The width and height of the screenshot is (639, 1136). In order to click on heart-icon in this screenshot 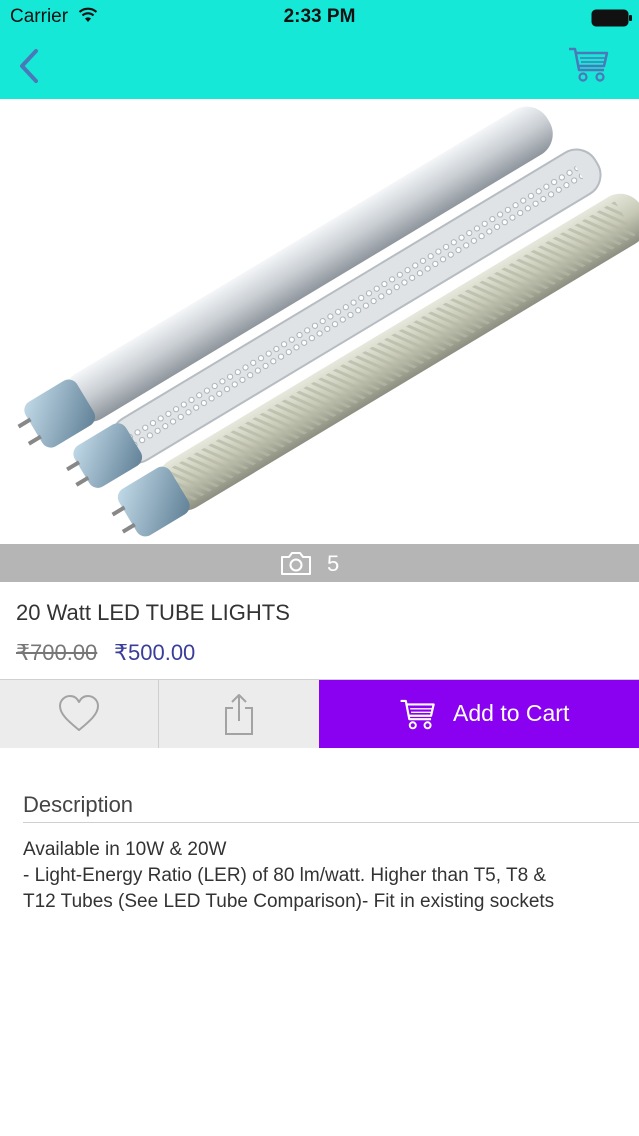, I will do `click(79, 713)`.